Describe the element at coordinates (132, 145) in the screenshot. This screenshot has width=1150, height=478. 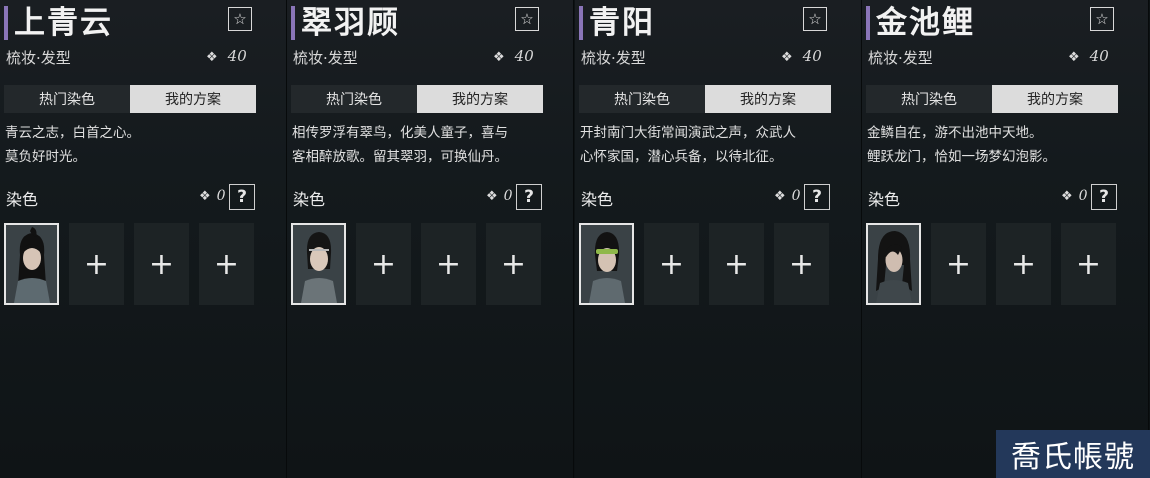
I see `card-description: 青云之志，白首之心。 莫负好时光。` at that location.